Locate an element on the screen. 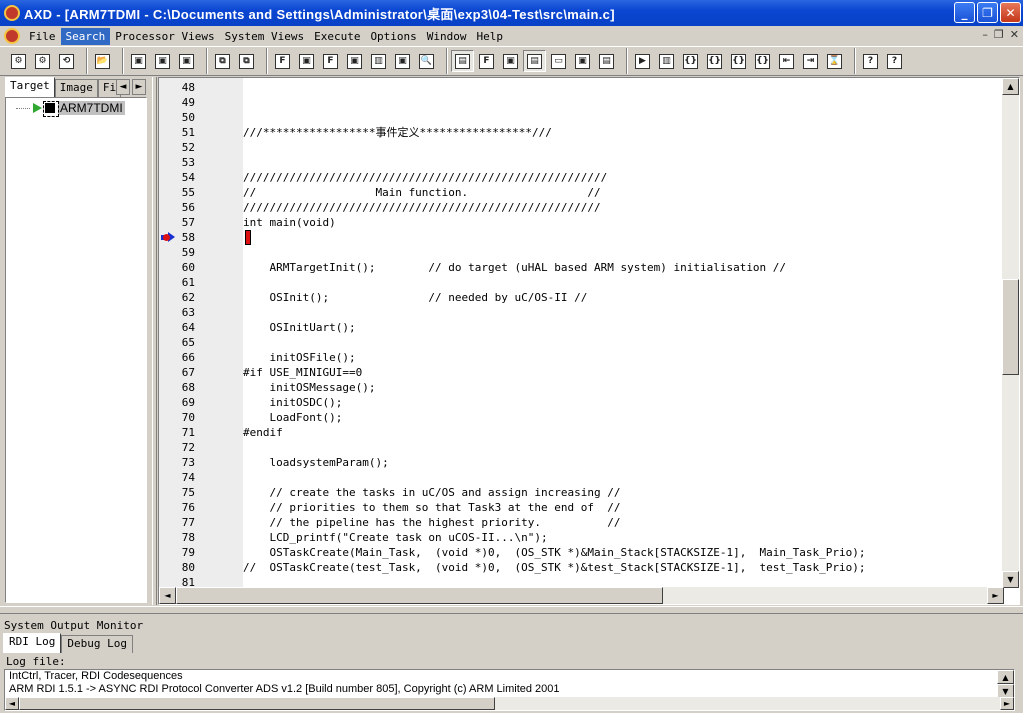  menu-options: Options is located at coordinates (393, 36).